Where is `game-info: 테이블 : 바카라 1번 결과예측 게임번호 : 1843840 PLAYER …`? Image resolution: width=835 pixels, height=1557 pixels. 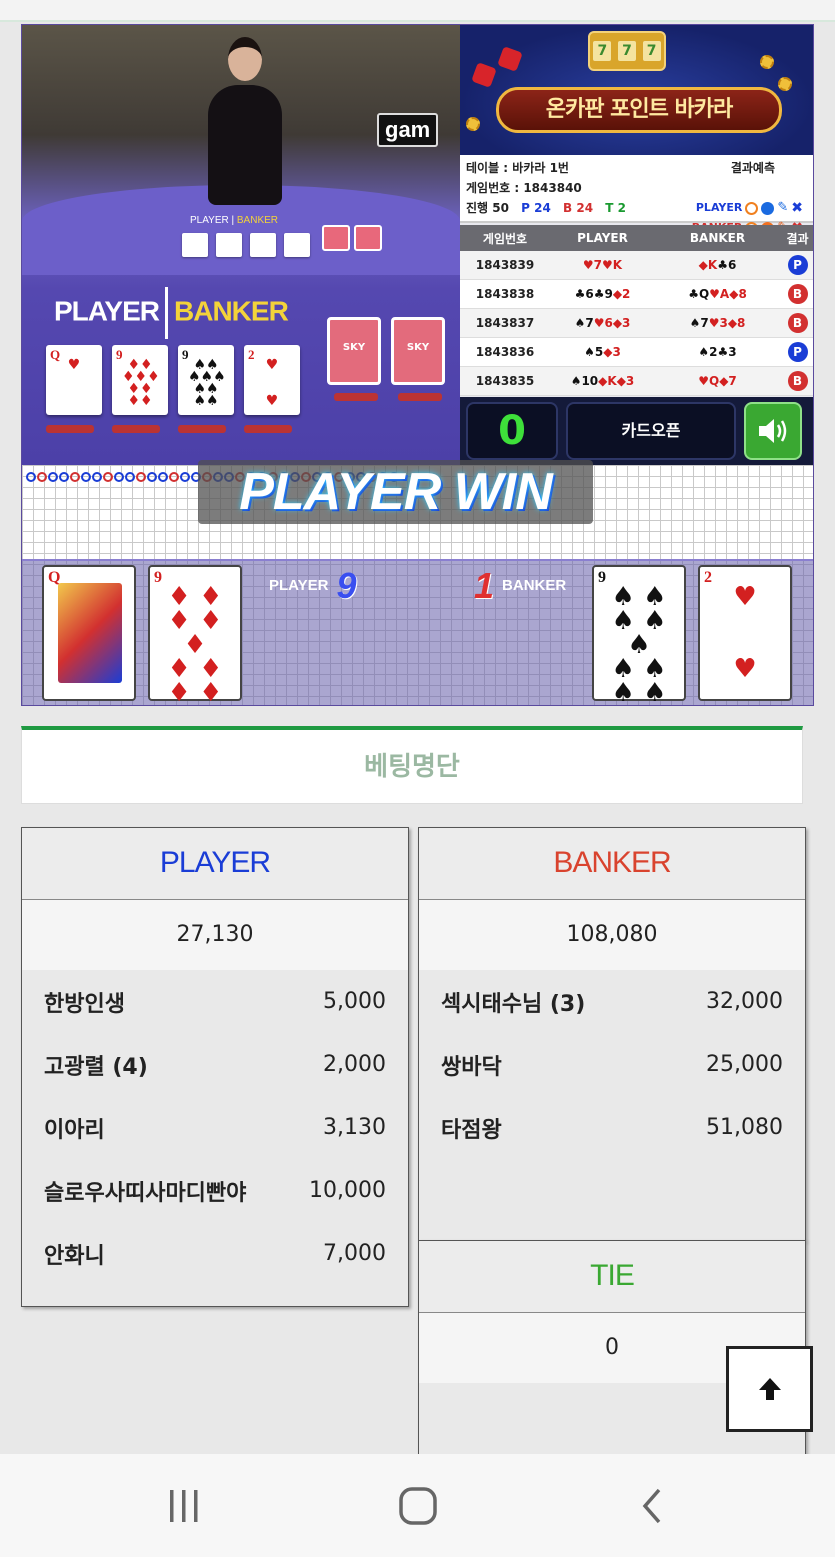
game-info: 테이블 : 바카라 1번 결과예측 게임번호 : 1843840 PLAYER … is located at coordinates (636, 195).